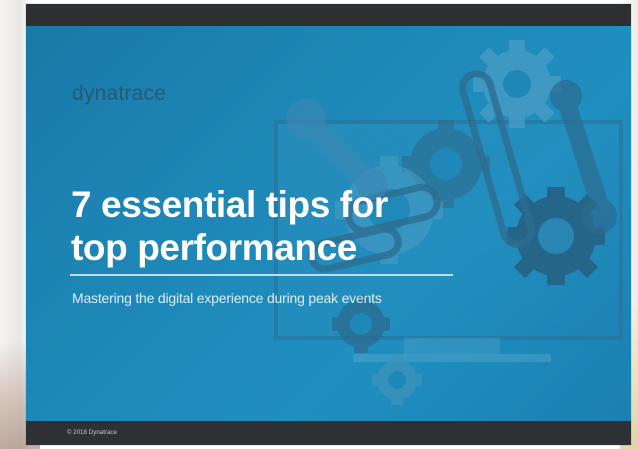  Describe the element at coordinates (328, 433) in the screenshot. I see `bottom-dark-bar: © 2018 Dynatrace` at that location.